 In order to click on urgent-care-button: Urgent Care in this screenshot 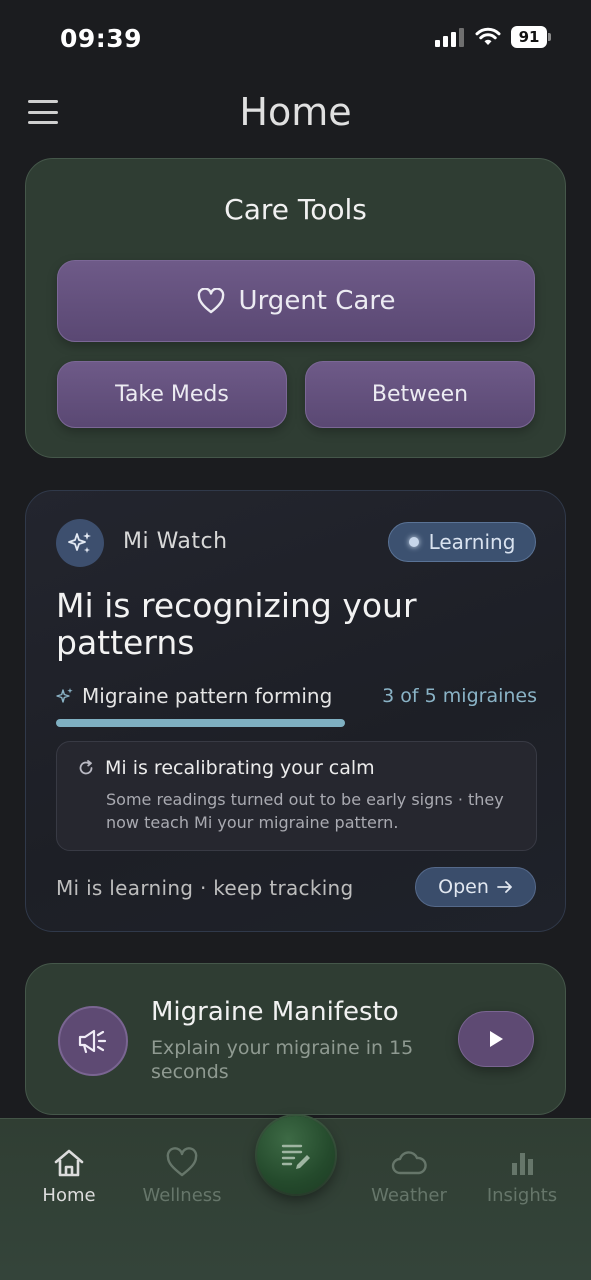, I will do `click(296, 301)`.